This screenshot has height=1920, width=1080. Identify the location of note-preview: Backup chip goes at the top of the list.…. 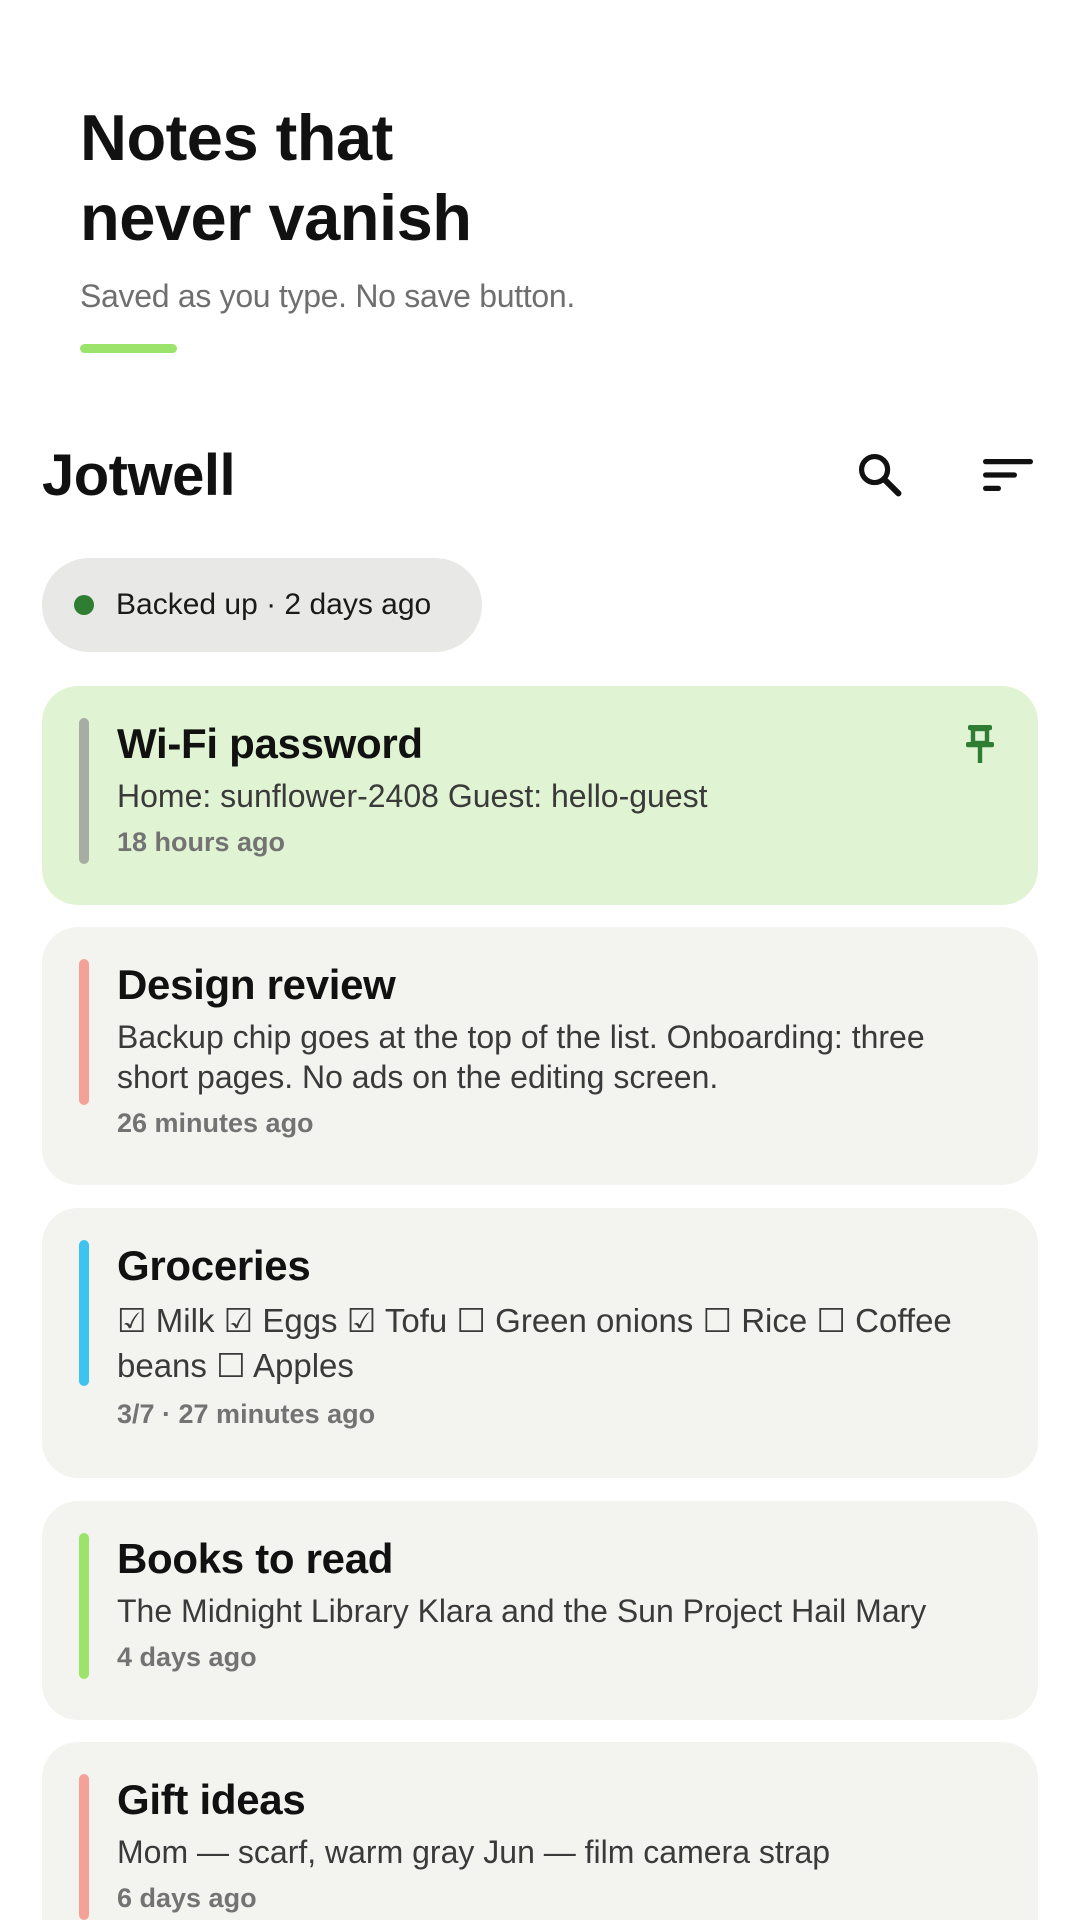
(521, 1057).